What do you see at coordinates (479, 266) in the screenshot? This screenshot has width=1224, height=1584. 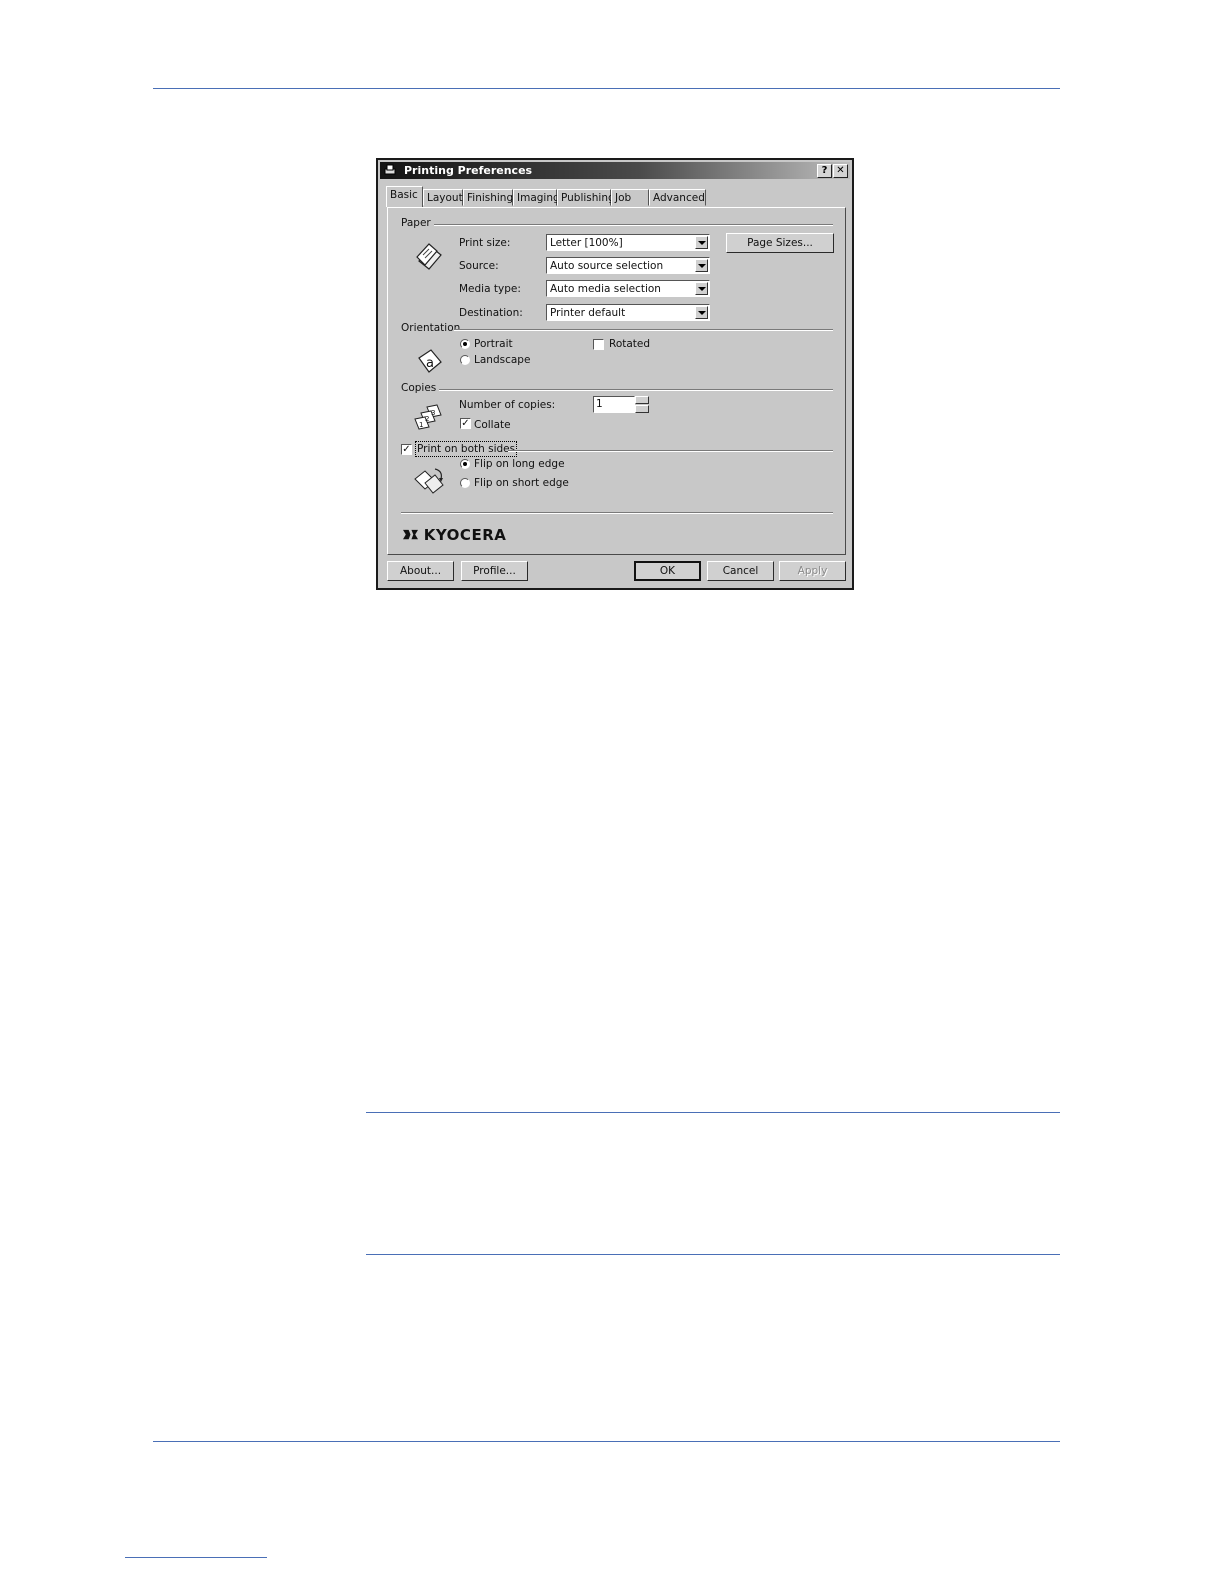 I see `source-label: Source:` at bounding box center [479, 266].